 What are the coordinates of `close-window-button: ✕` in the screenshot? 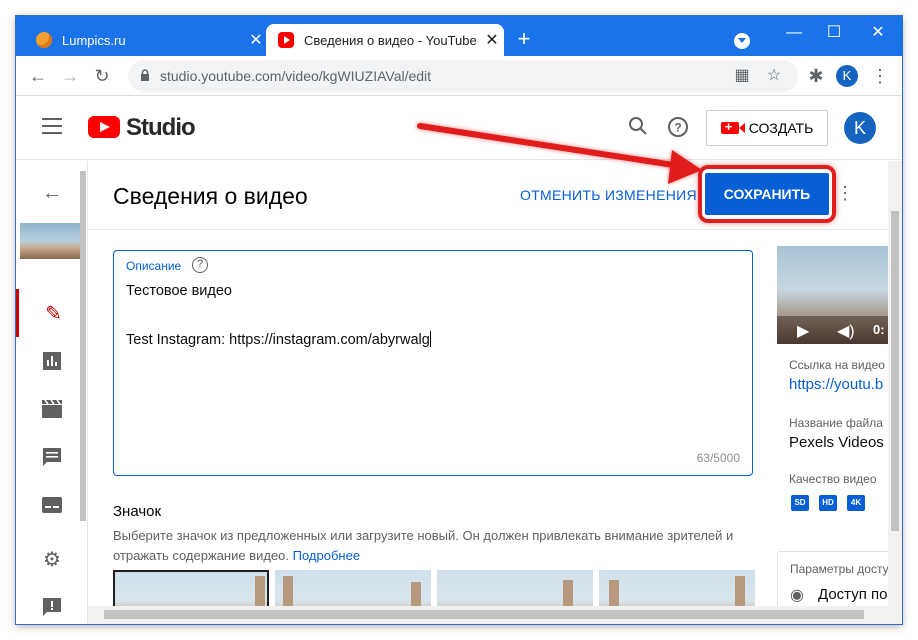 It's located at (878, 34).